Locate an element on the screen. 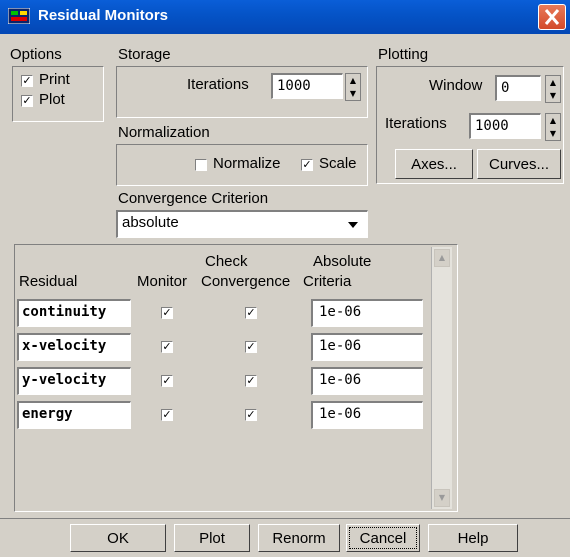 This screenshot has height=557, width=570. monitor-checkbox-x-velocity: ✓ is located at coordinates (167, 347).